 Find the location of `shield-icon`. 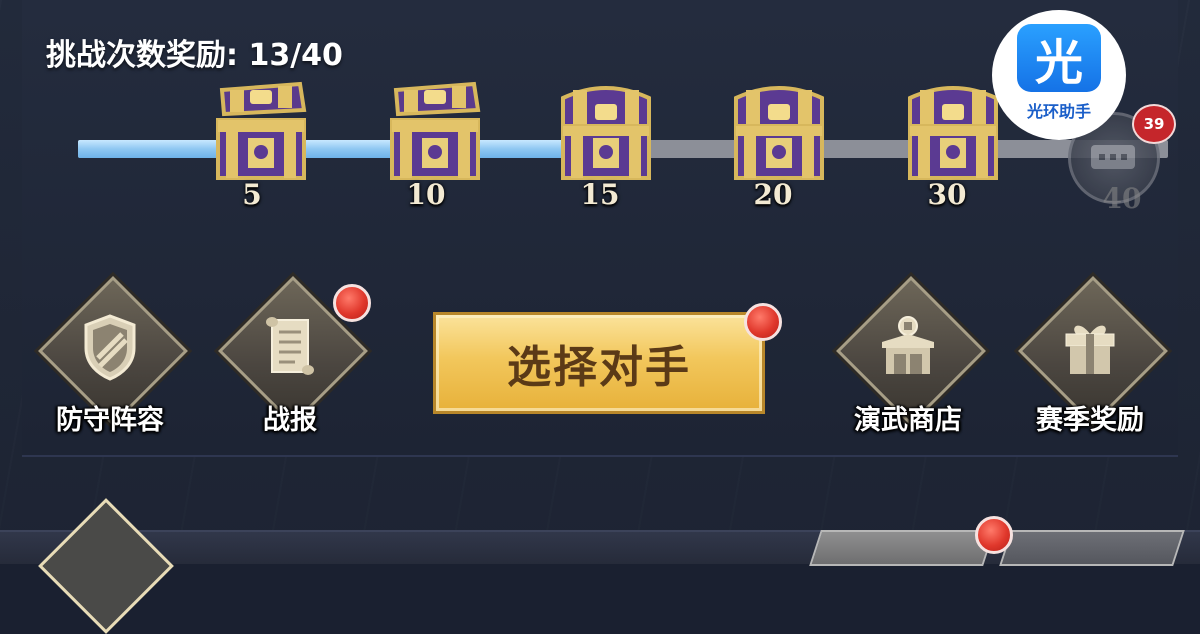

shield-icon is located at coordinates (110, 347).